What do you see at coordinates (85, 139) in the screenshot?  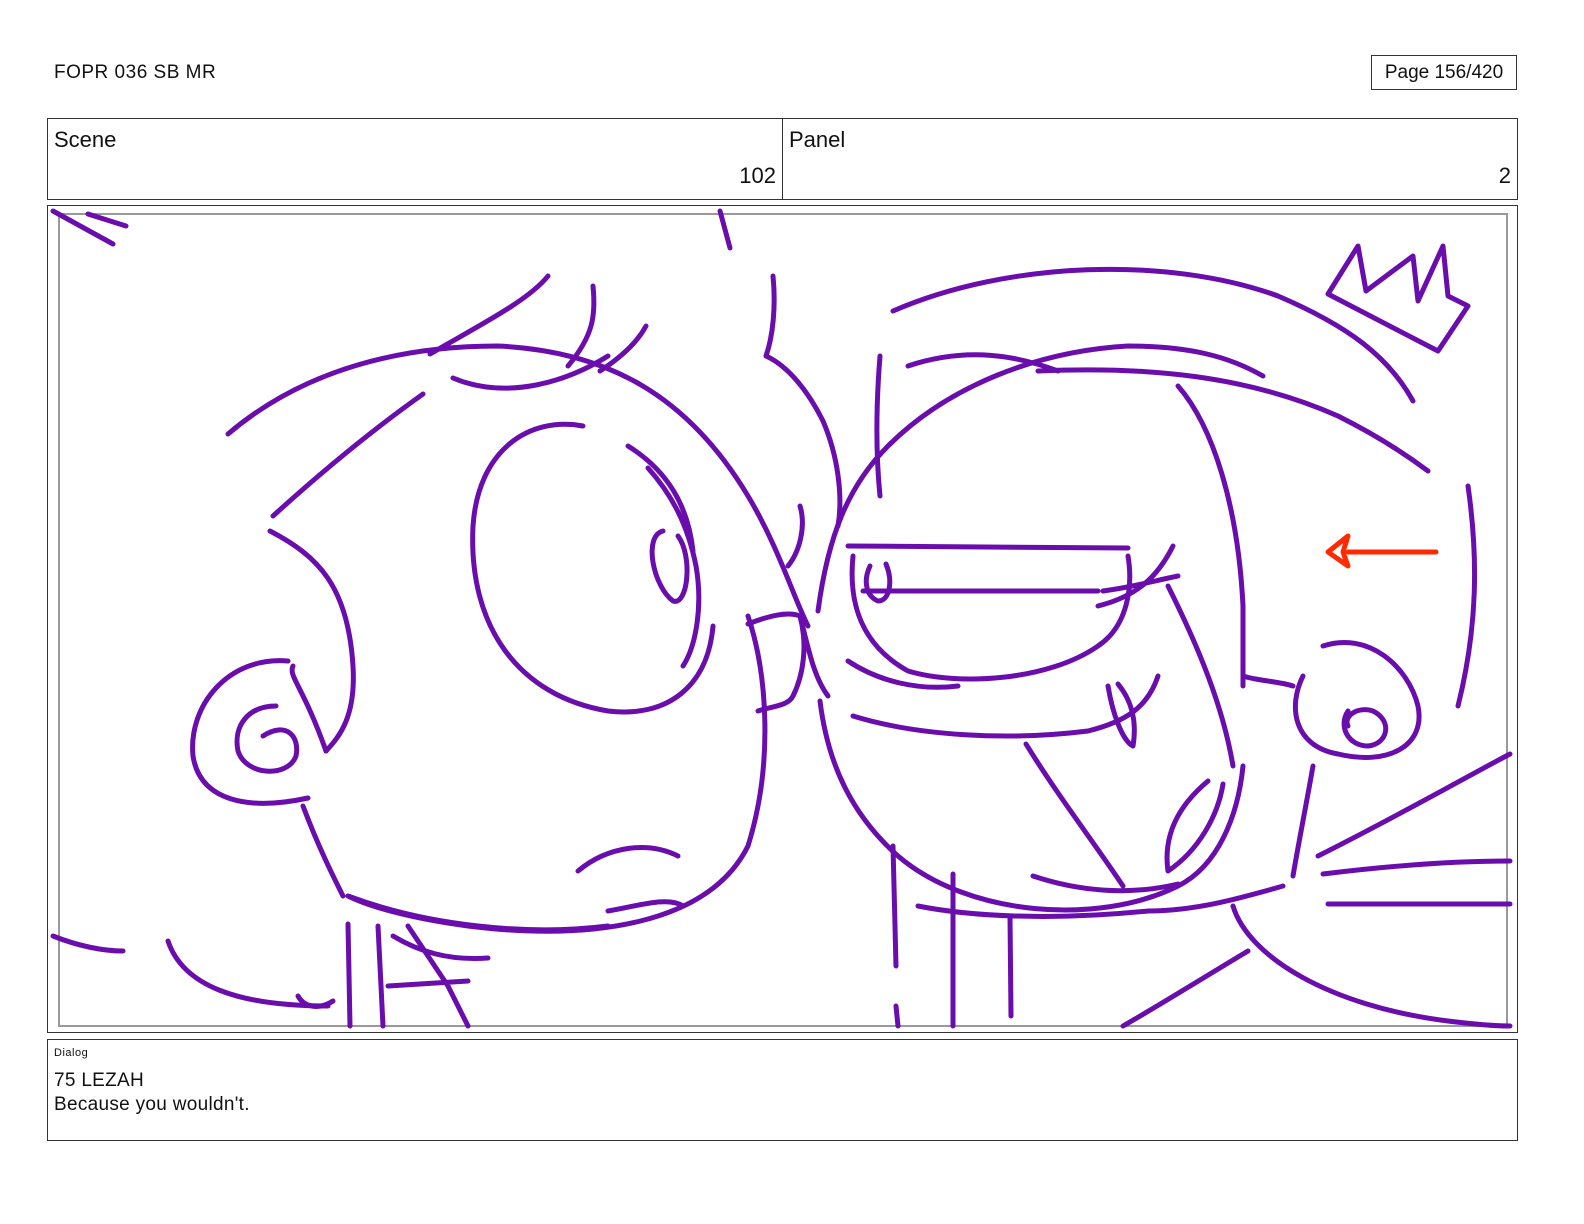 I see `scene-label: Scene` at bounding box center [85, 139].